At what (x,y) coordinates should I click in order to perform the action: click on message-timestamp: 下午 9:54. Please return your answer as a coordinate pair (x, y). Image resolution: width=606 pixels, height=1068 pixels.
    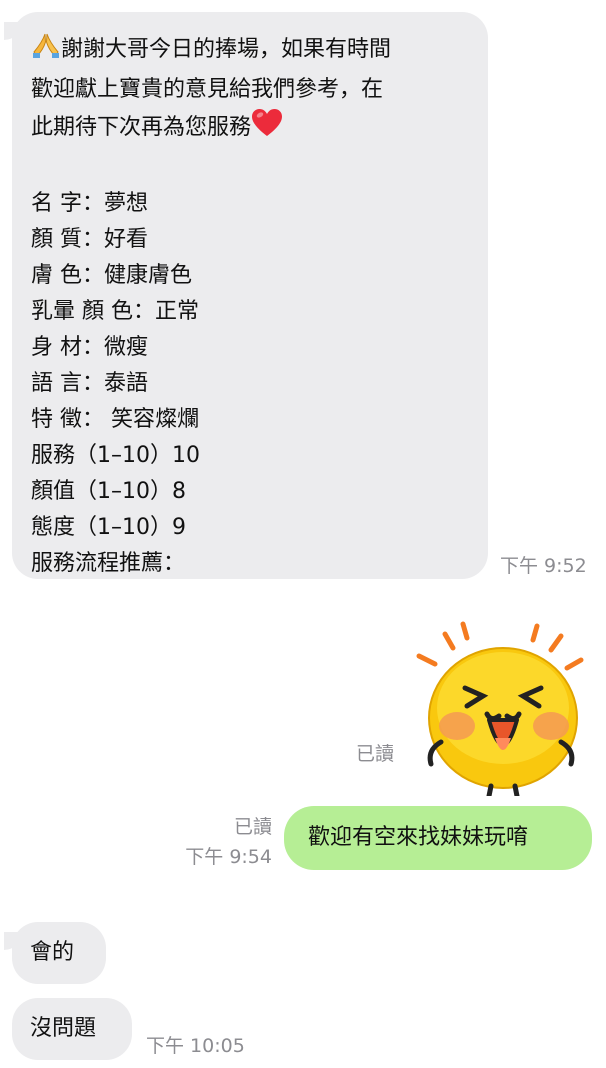
    Looking at the image, I should click on (228, 857).